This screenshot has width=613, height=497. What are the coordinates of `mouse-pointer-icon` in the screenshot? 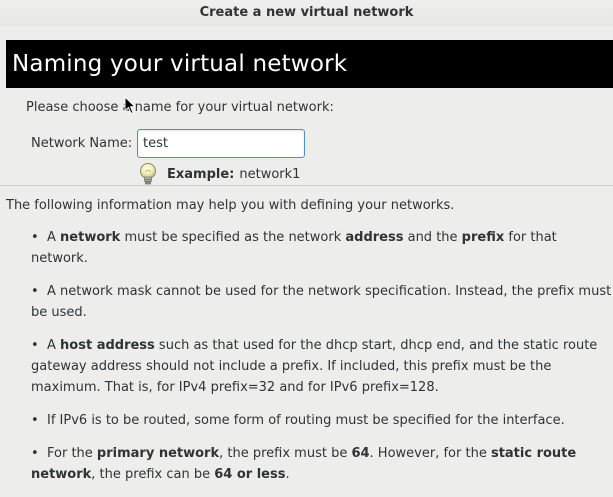 It's located at (130, 105).